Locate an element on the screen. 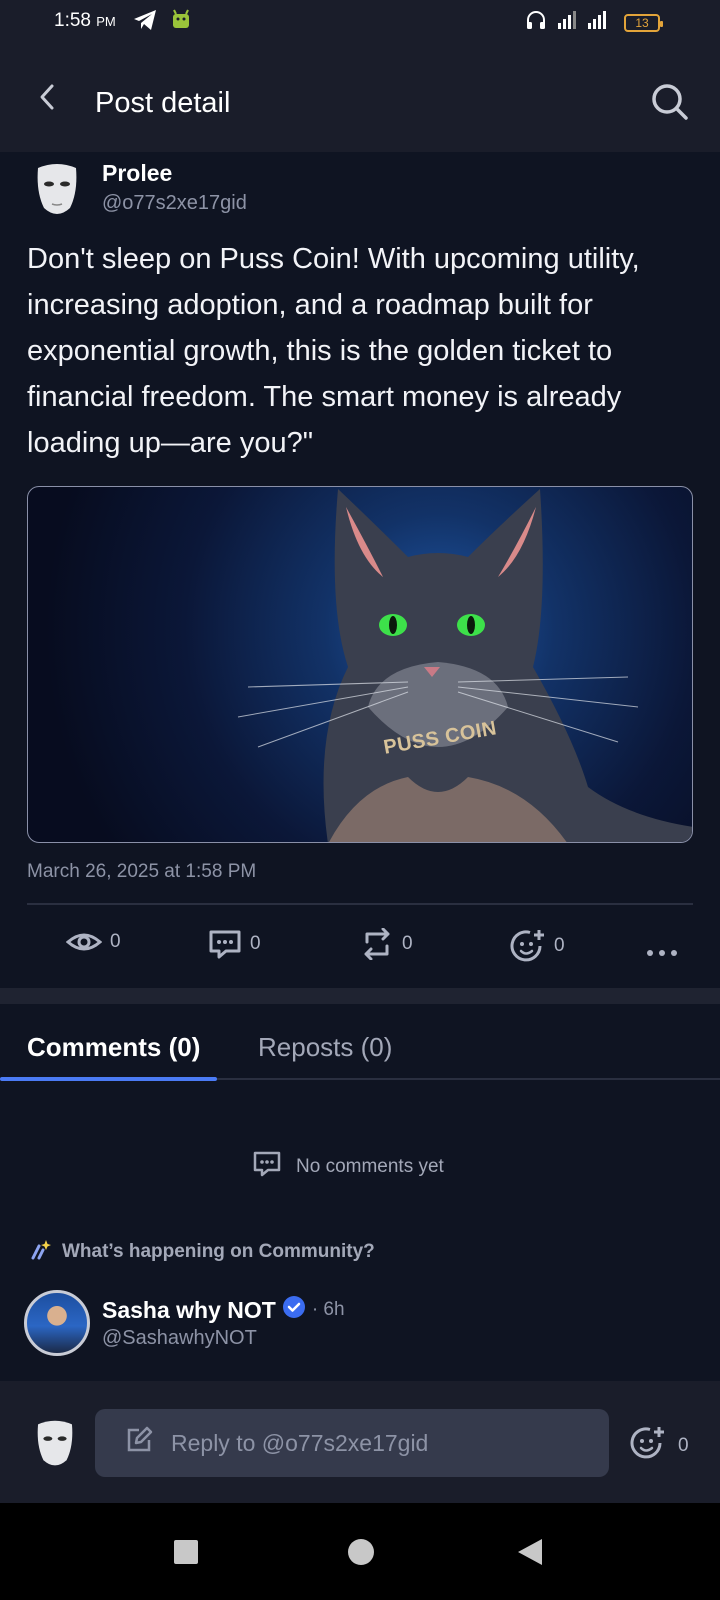 The image size is (720, 1600). active-tab-indicator is located at coordinates (108, 1079).